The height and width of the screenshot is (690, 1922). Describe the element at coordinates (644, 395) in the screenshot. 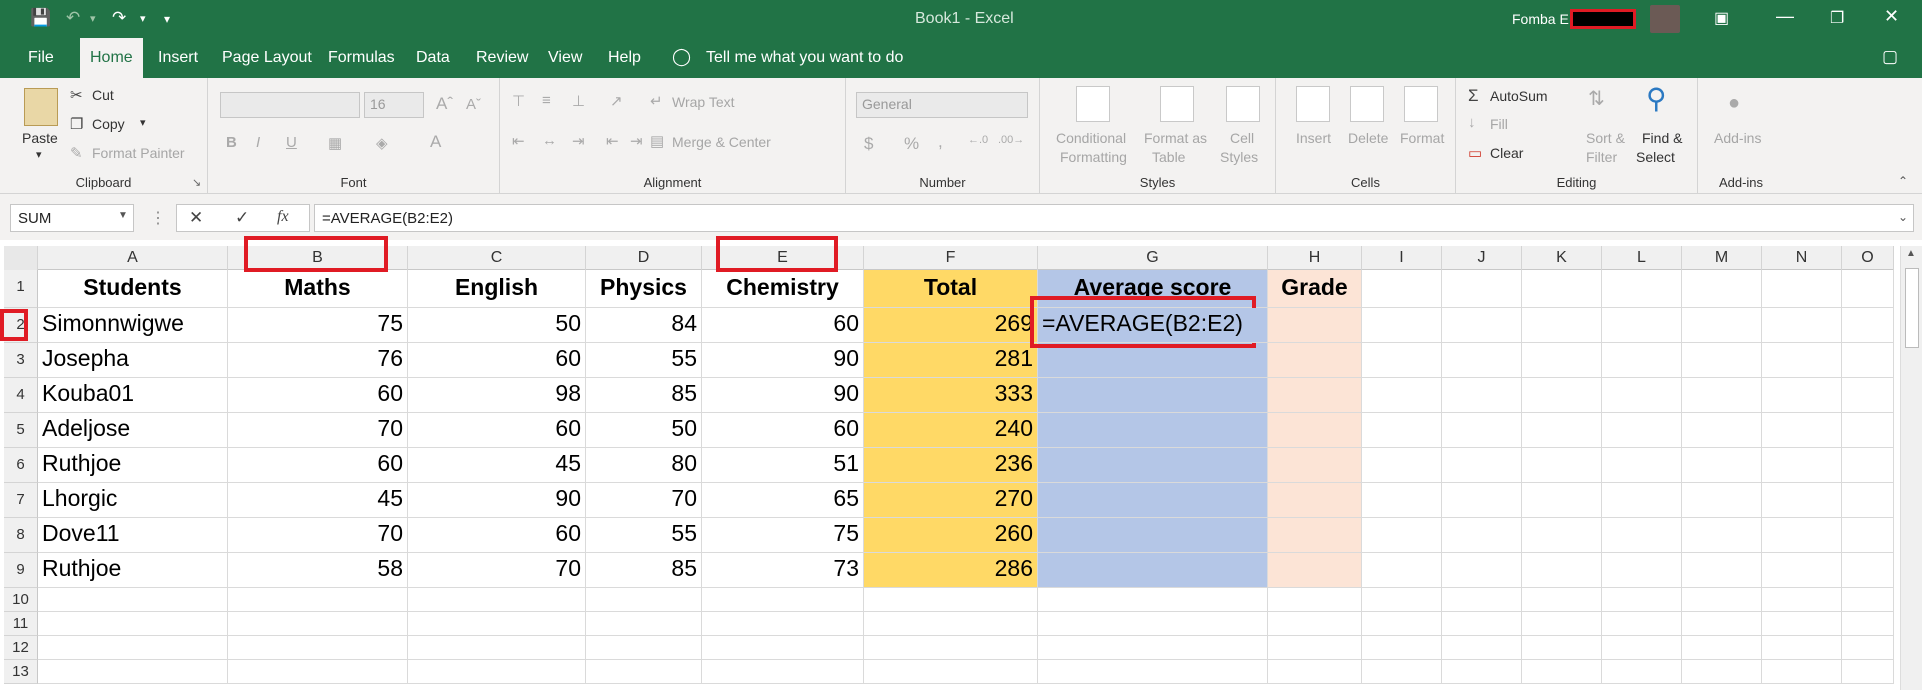

I see `score-cell: 85` at that location.